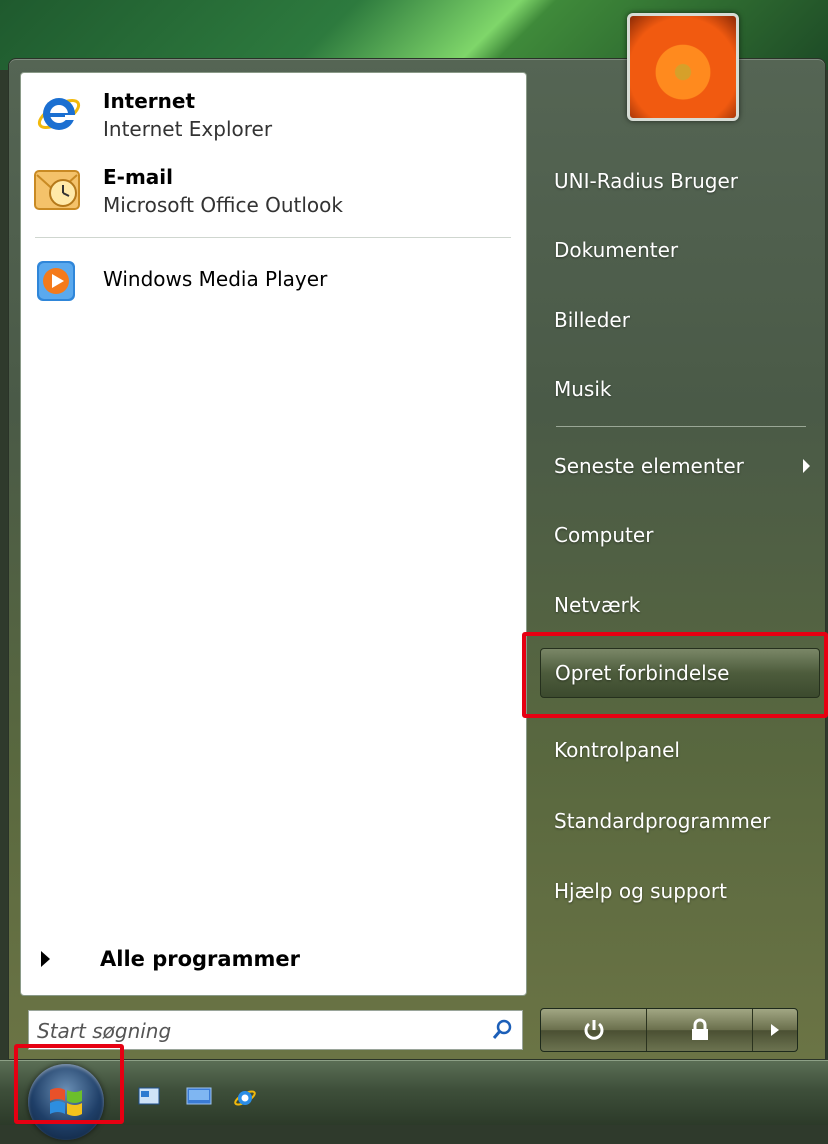  I want to click on pinned-internet: Internet Internet Explorer, so click(152, 115).